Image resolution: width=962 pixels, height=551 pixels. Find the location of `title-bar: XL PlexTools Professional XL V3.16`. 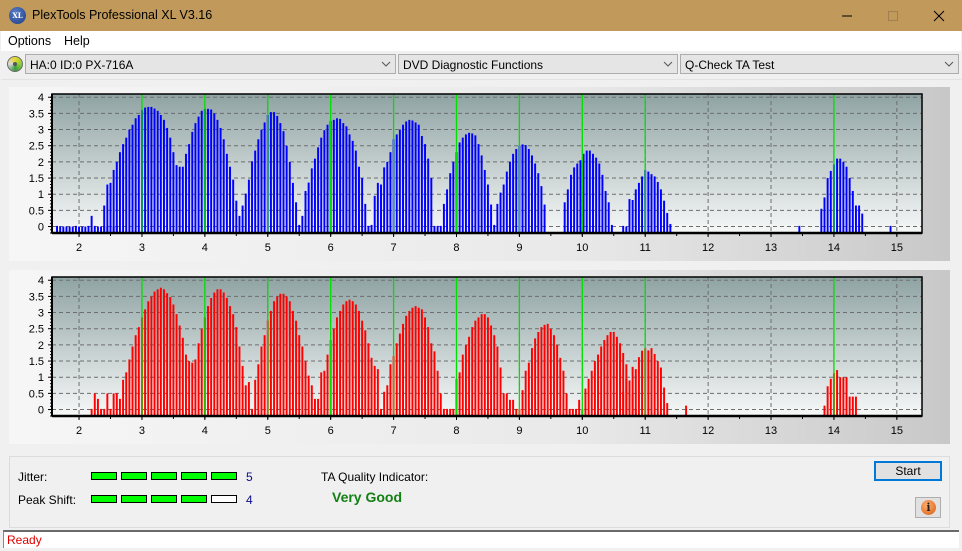

title-bar: XL PlexTools Professional XL V3.16 is located at coordinates (481, 15).